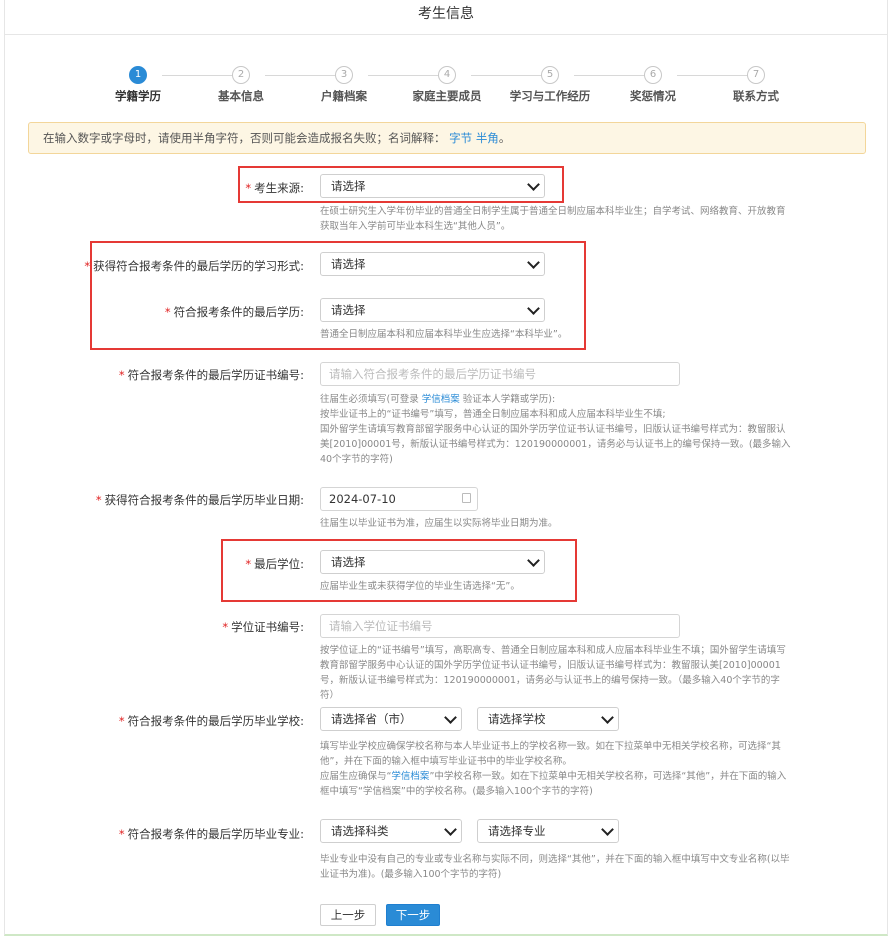 The image size is (894, 938). I want to click on grad-date-label: * 获得符合报考条件的最后学历毕业日期:, so click(200, 500).